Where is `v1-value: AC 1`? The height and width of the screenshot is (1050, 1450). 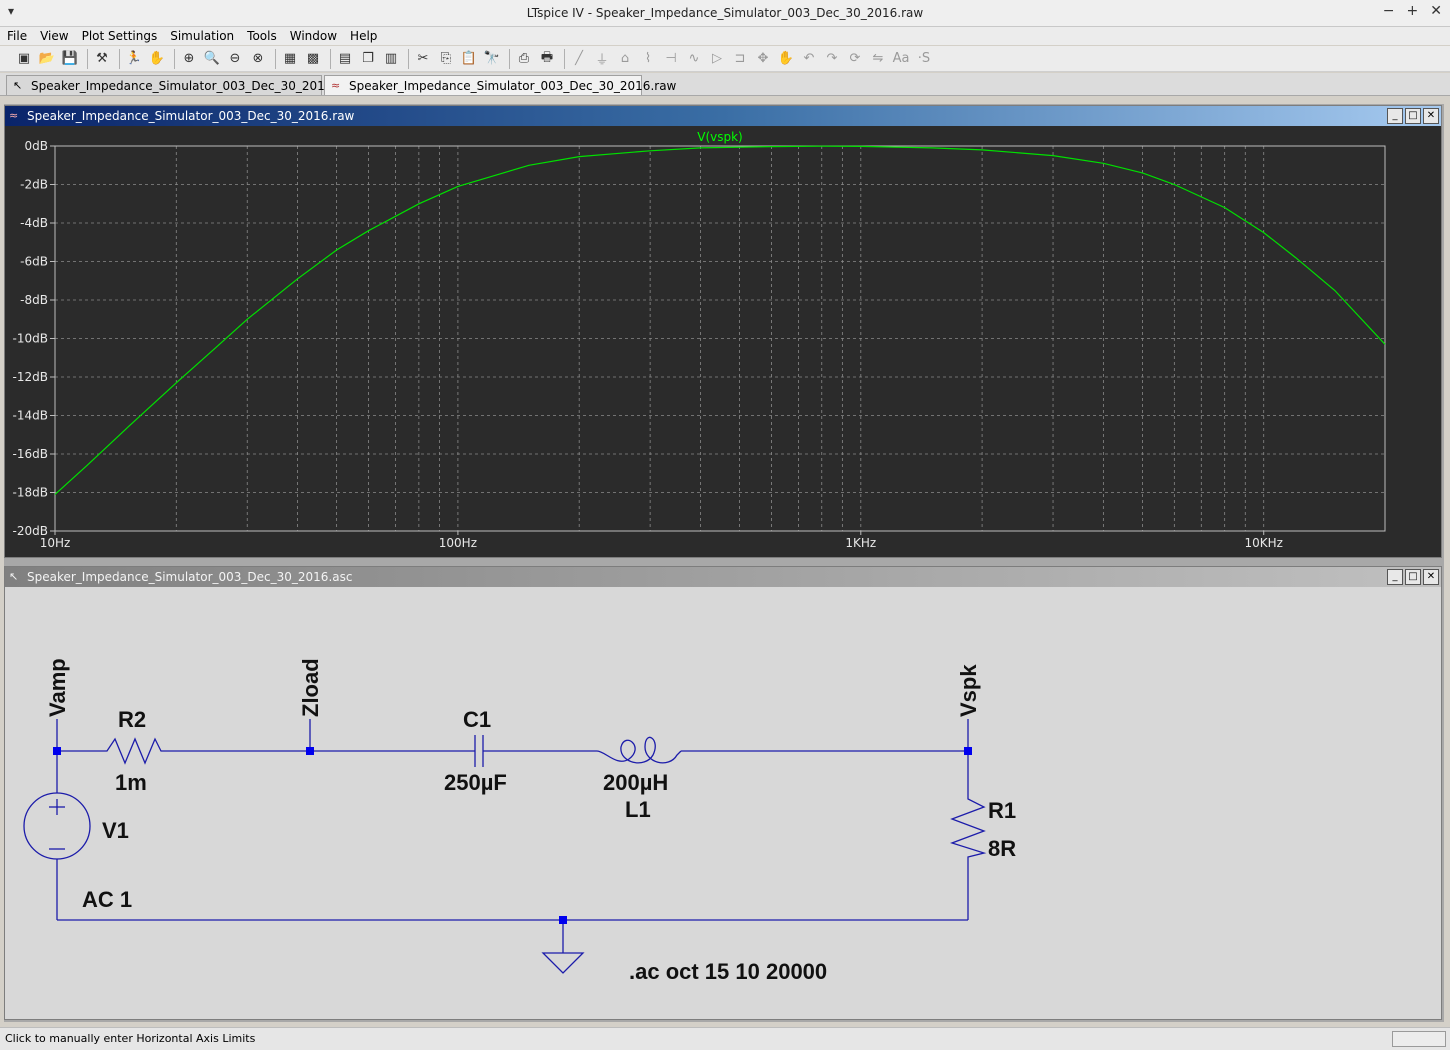
v1-value: AC 1 is located at coordinates (107, 899).